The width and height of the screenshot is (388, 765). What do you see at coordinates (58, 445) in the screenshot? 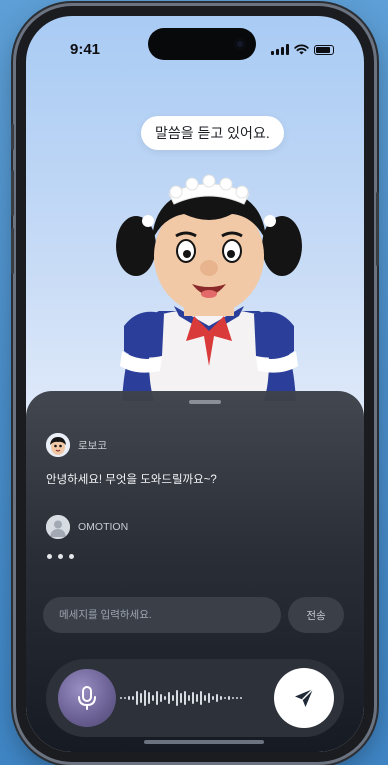
I see `assistant-avatar` at bounding box center [58, 445].